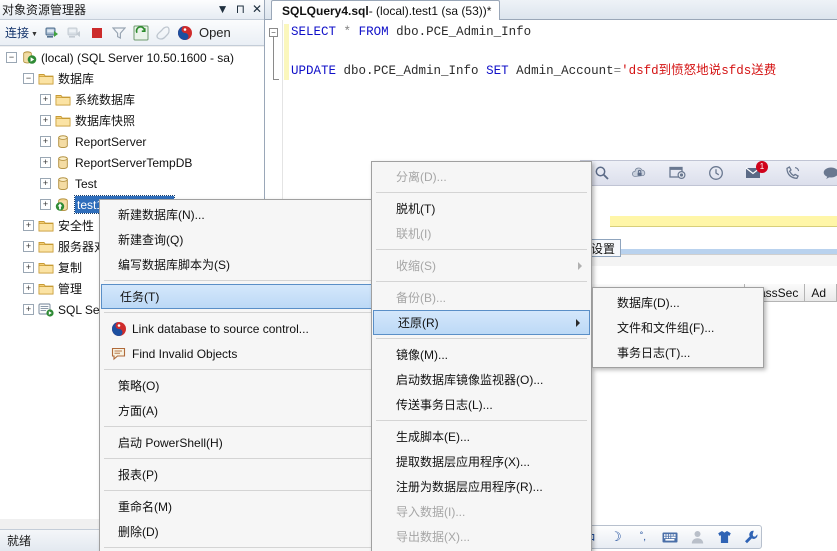 Image resolution: width=837 pixels, height=551 pixels. Describe the element at coordinates (139, 386) in the screenshot. I see `menu-item-label: 策略(O)` at that location.